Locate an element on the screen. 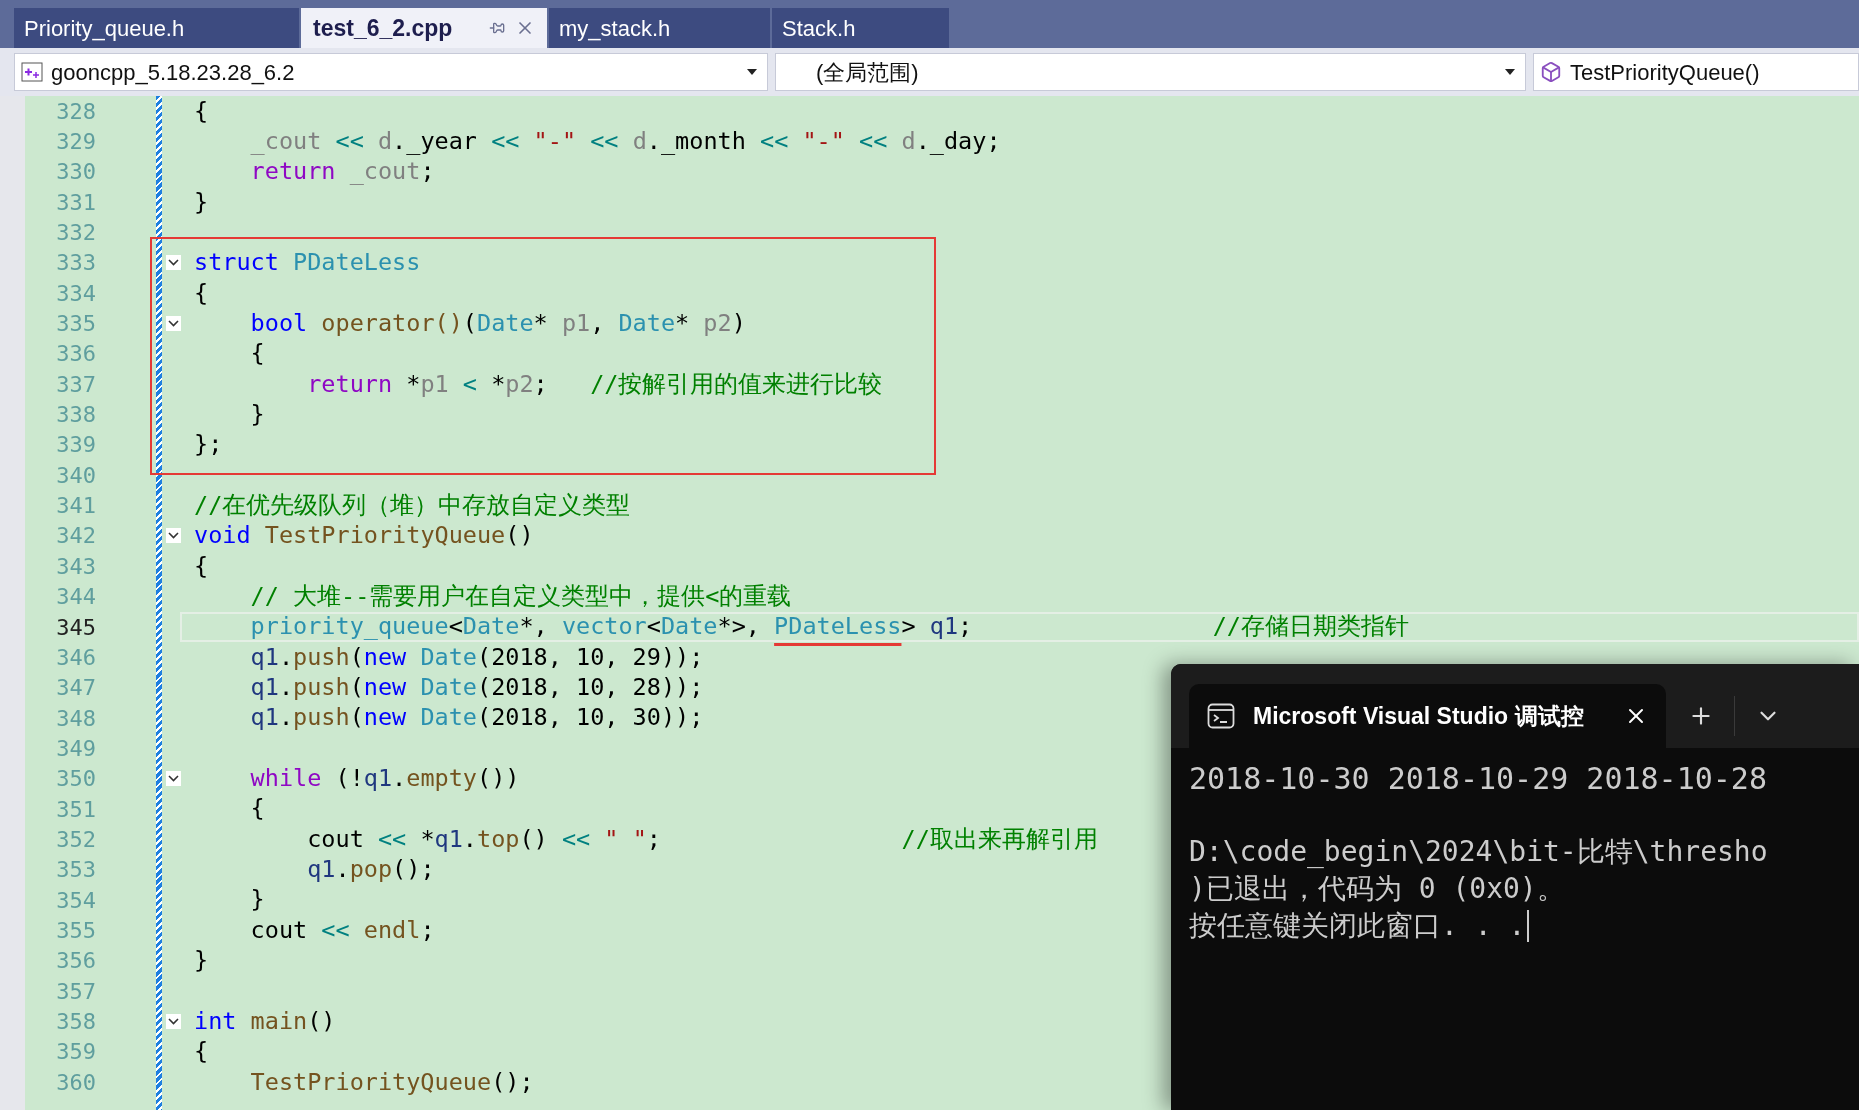 Image resolution: width=1859 pixels, height=1110 pixels. line-number: 330 is located at coordinates (75, 172).